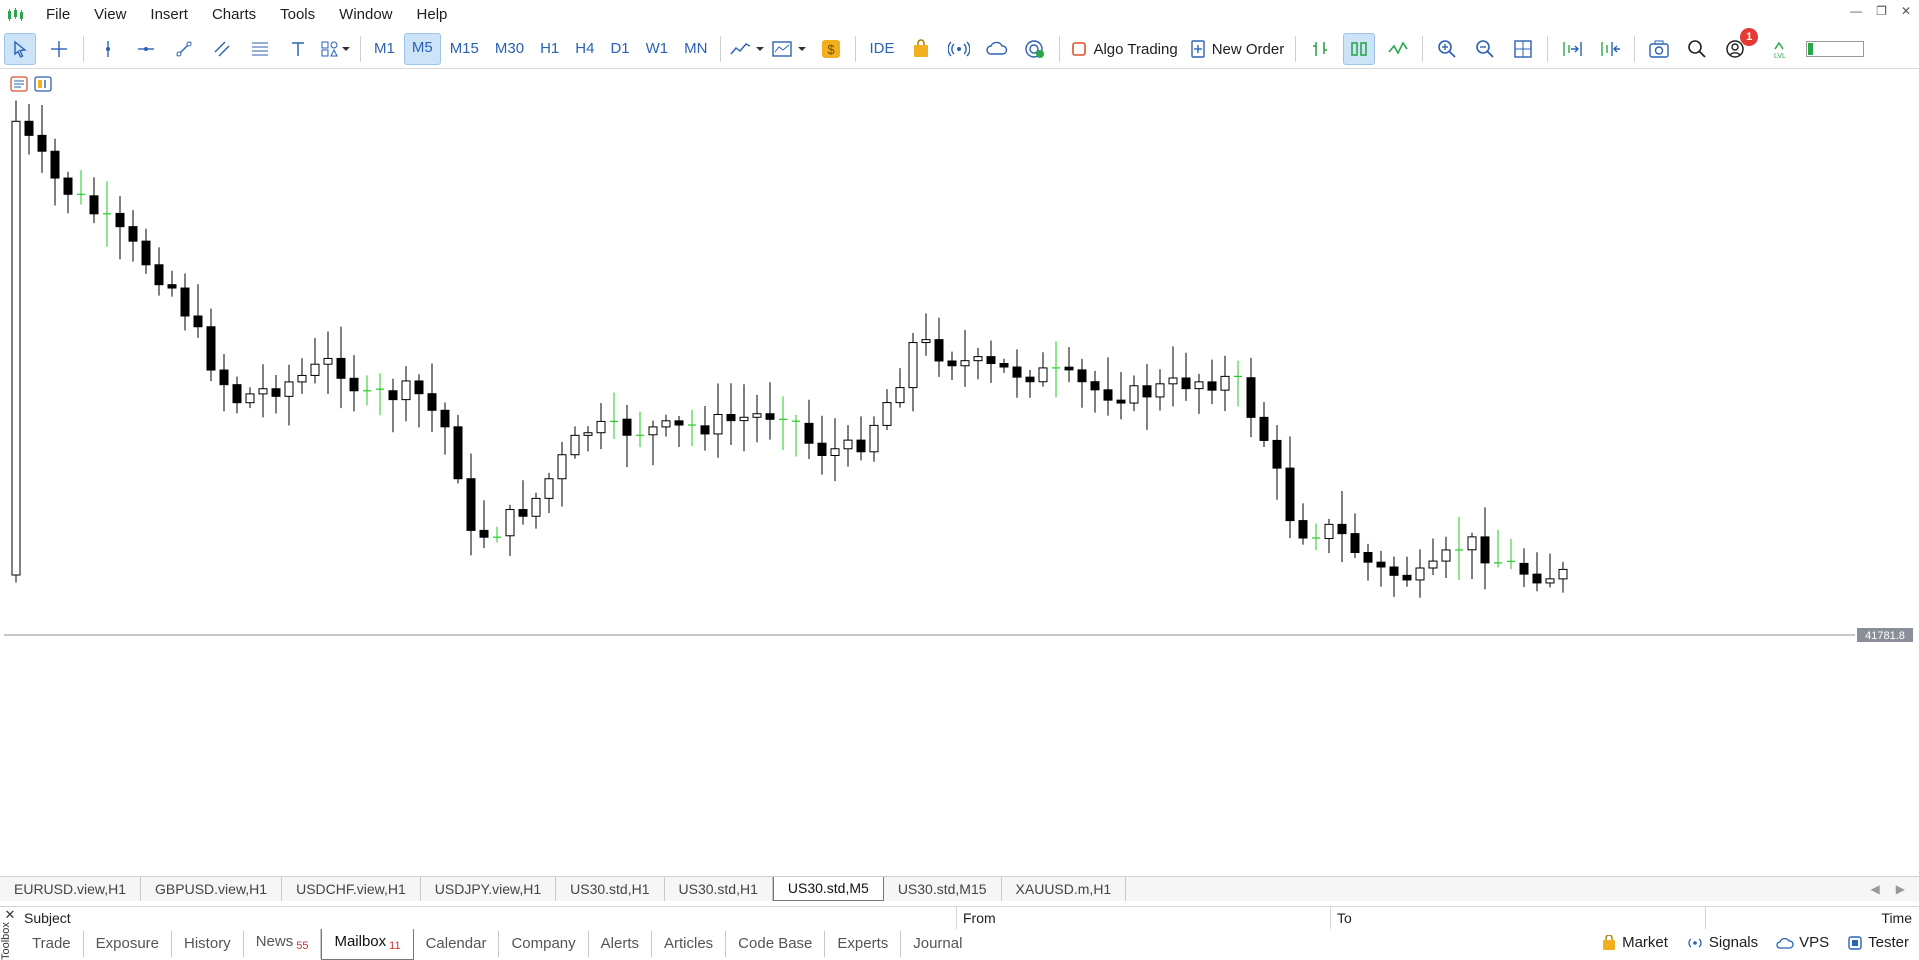 The height and width of the screenshot is (960, 1919). Describe the element at coordinates (1645, 942) in the screenshot. I see `market-label: Market` at that location.